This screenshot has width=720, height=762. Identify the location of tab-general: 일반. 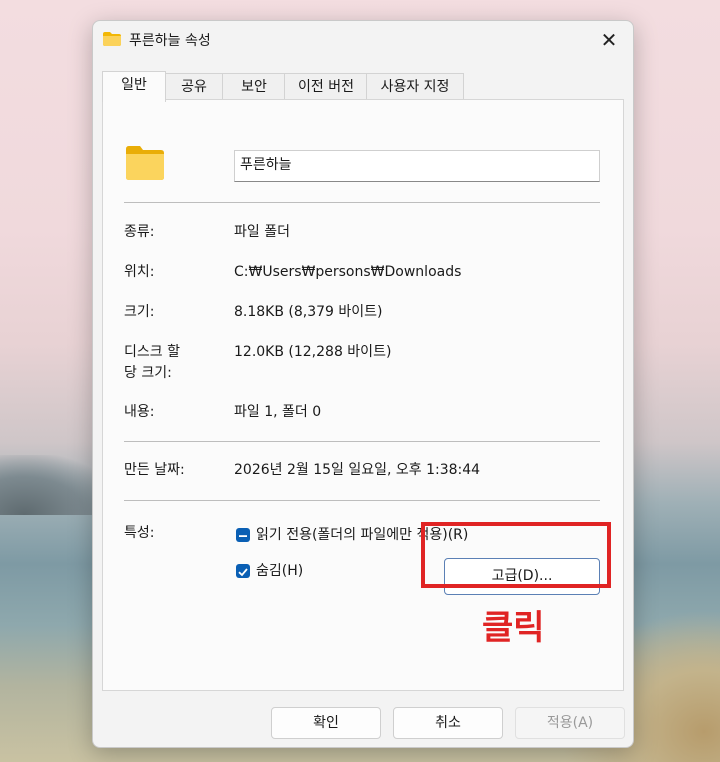
(134, 86).